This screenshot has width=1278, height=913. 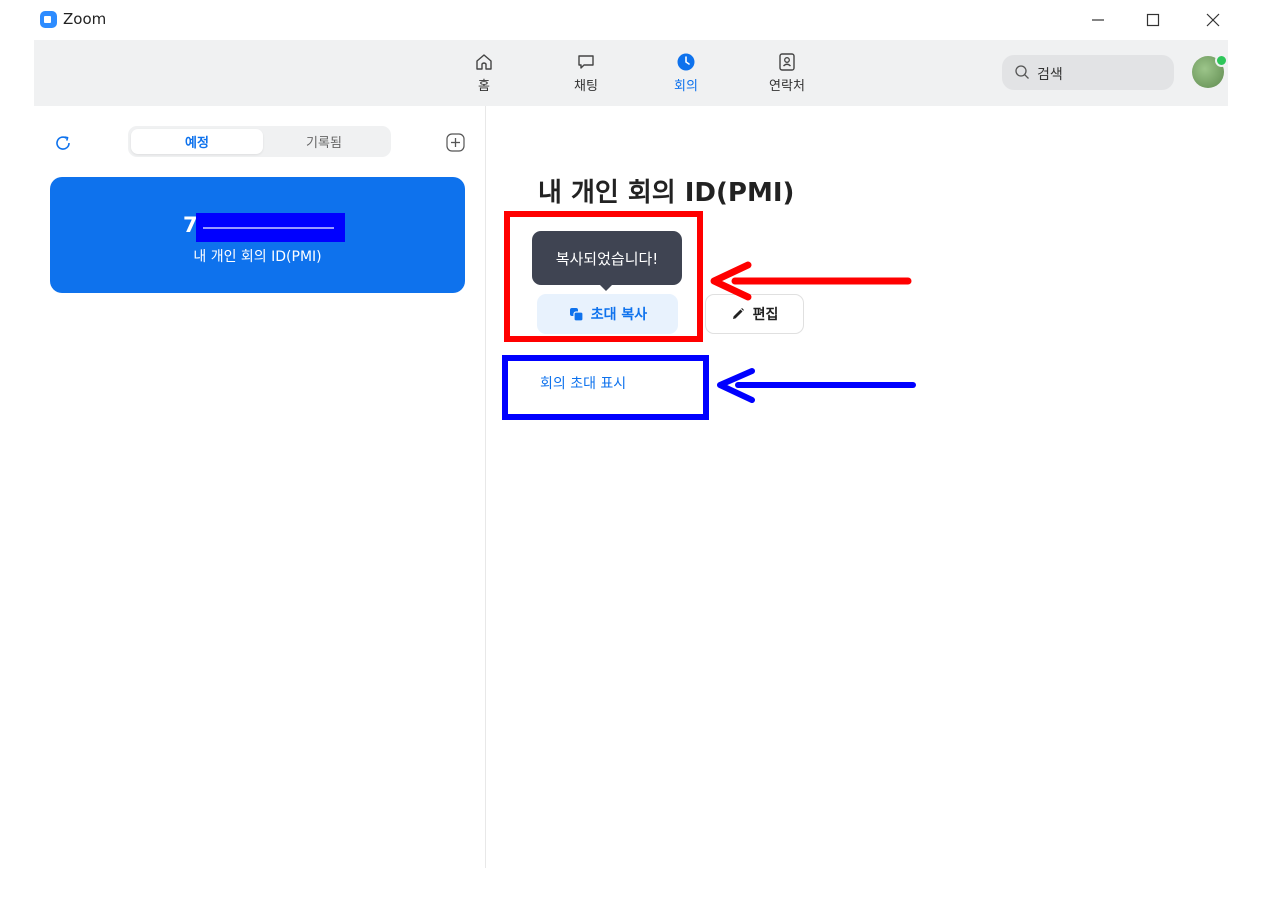 I want to click on blue-highlight-box, so click(x=605, y=387).